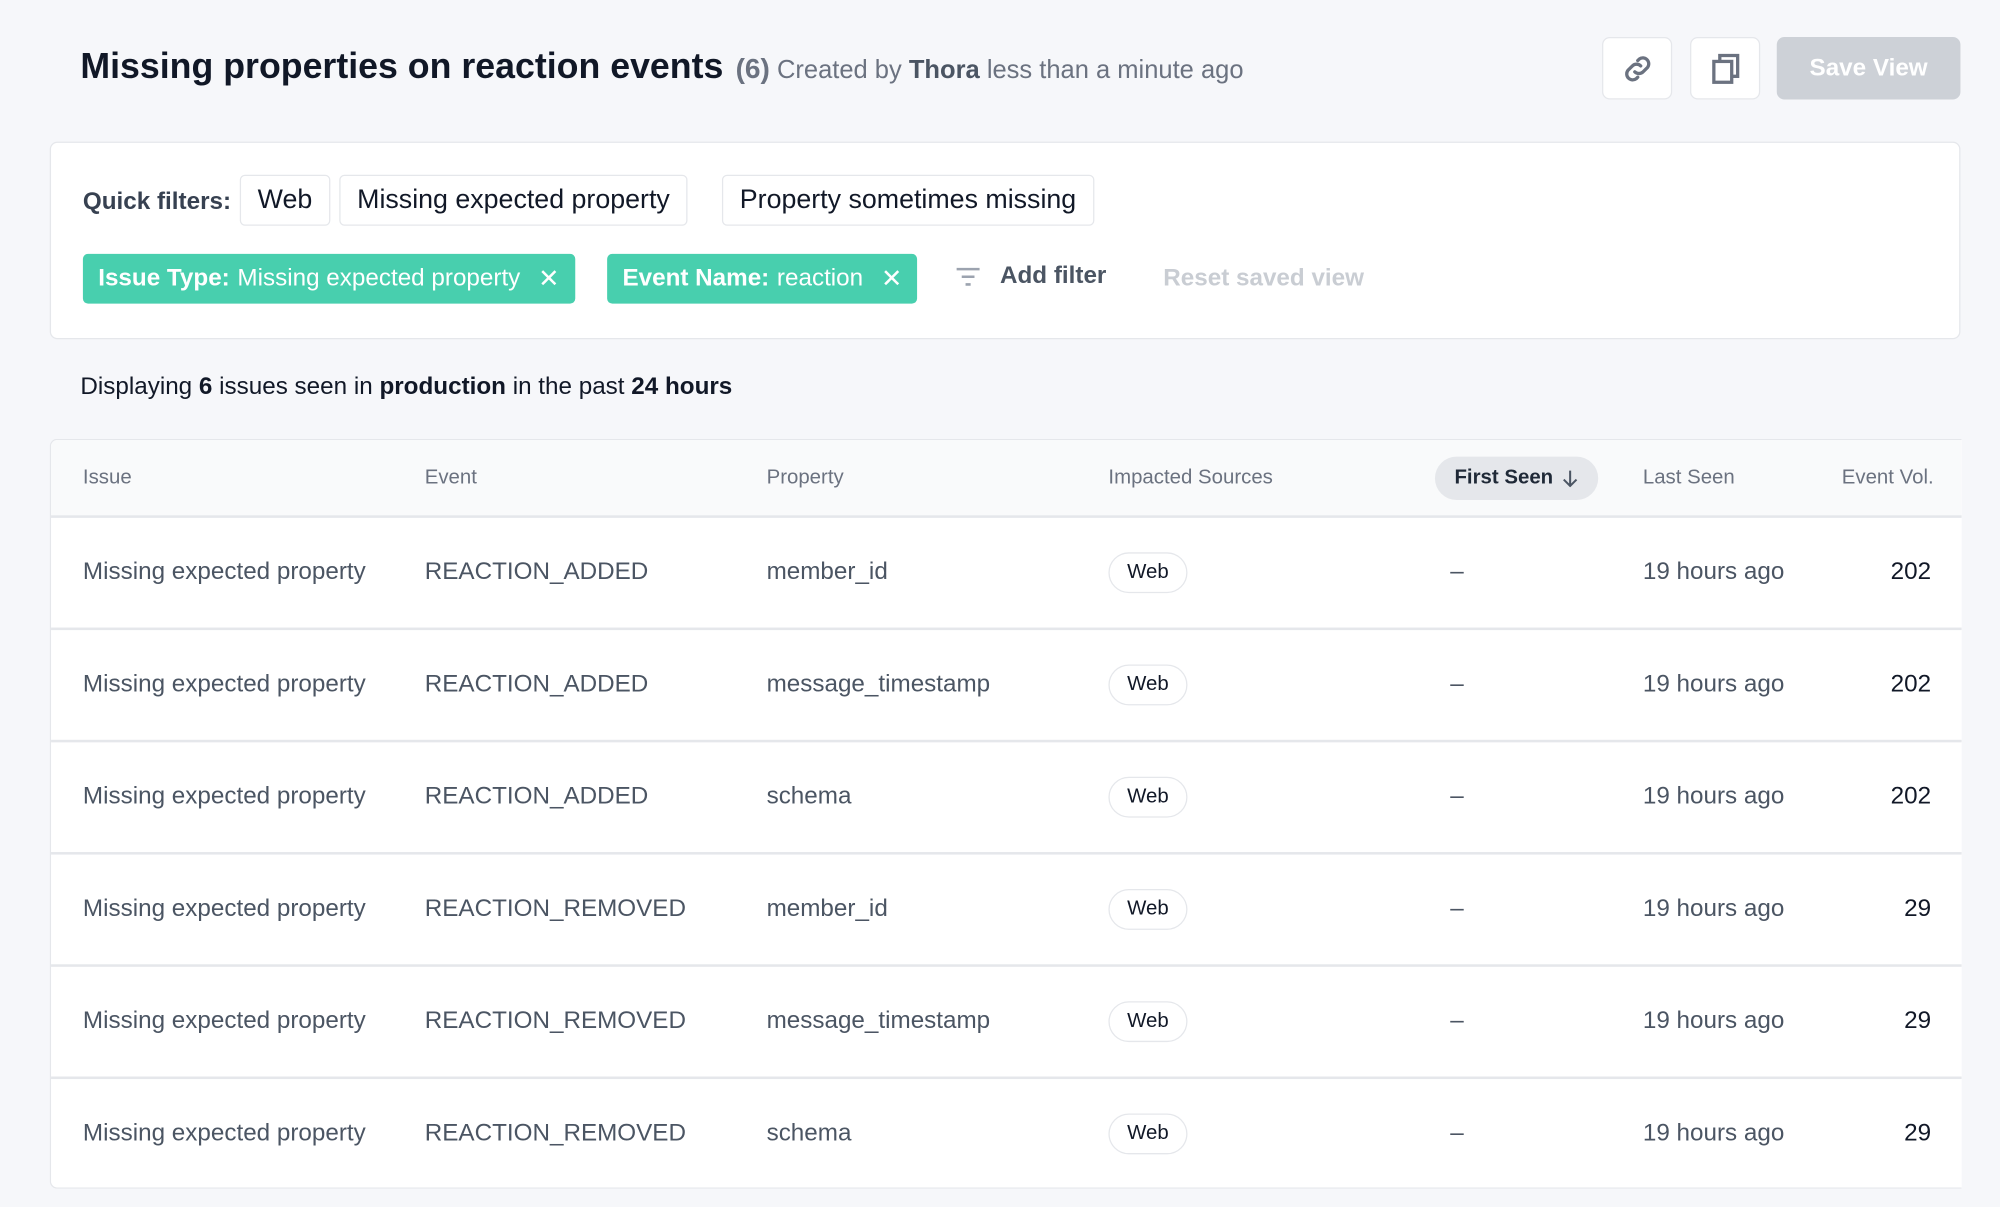 This screenshot has height=1207, width=2000. I want to click on created-time: less than a minute ago, so click(1115, 70).